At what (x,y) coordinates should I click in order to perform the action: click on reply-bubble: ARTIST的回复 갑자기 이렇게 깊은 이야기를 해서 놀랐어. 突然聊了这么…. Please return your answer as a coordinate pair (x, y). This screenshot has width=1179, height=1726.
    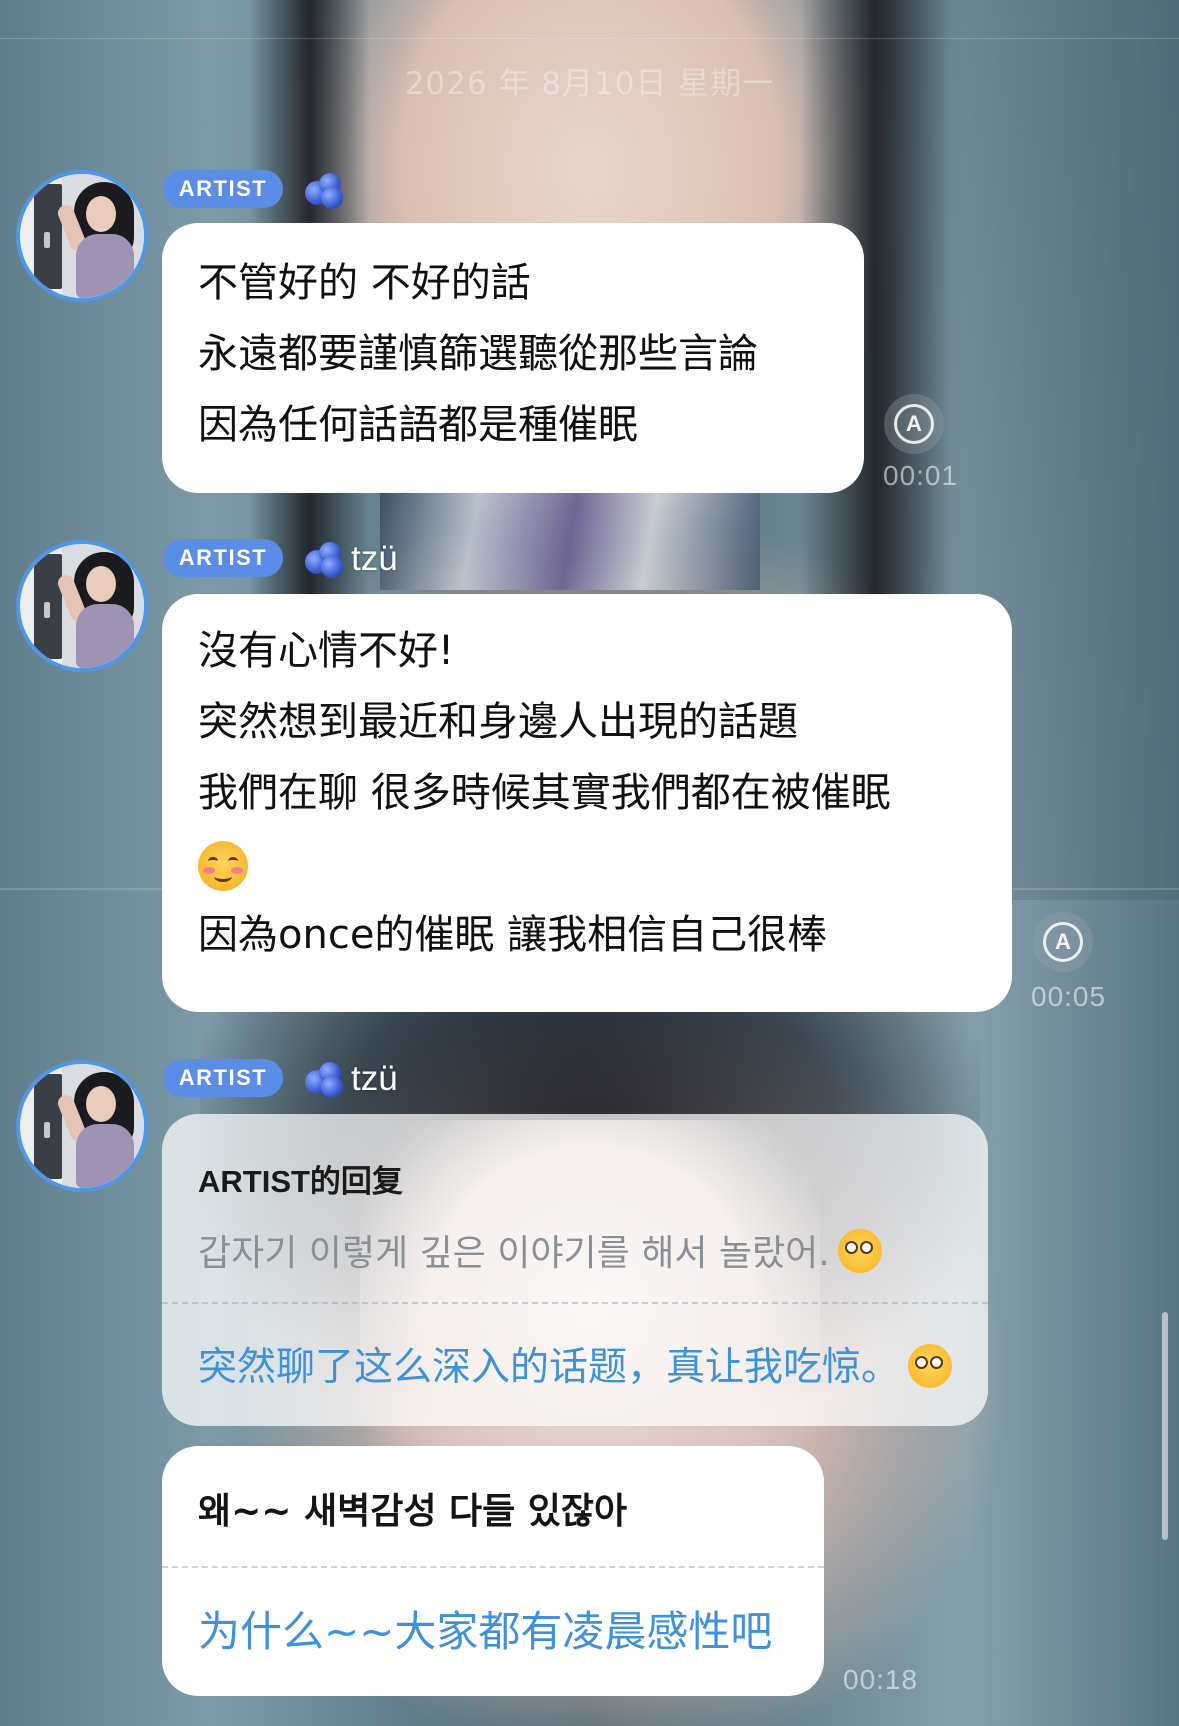
    Looking at the image, I should click on (575, 1270).